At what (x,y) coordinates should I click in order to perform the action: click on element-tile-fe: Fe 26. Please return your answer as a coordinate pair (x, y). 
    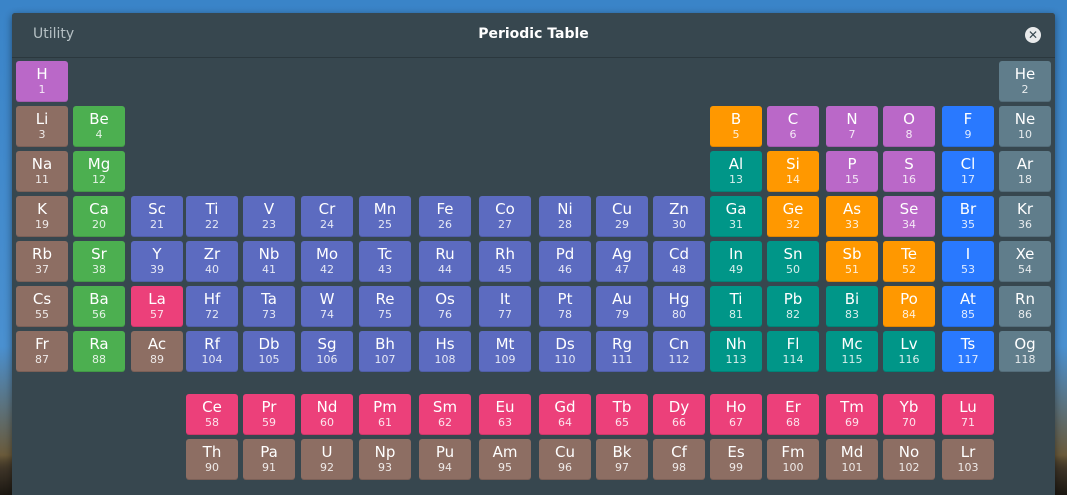
    Looking at the image, I should click on (445, 216).